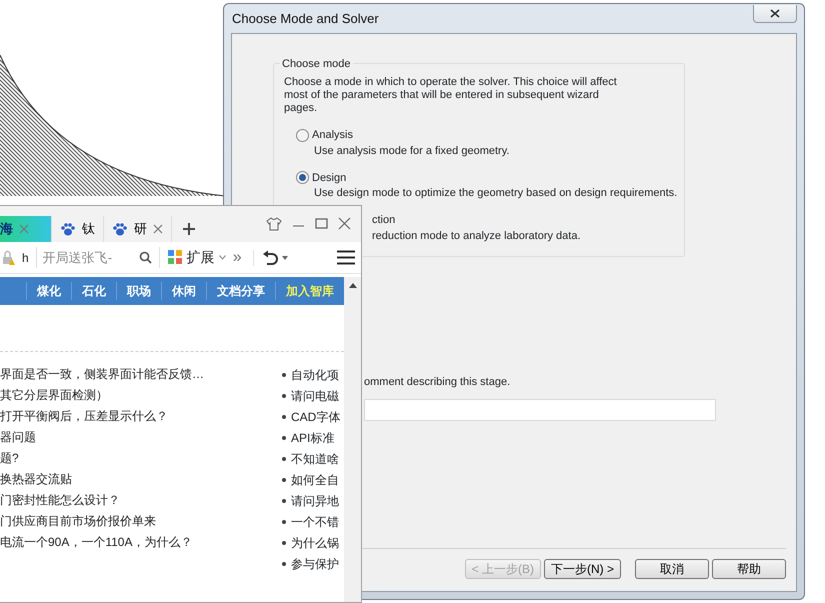 This screenshot has width=825, height=603. I want to click on topic-link: 参与保护, so click(315, 563).